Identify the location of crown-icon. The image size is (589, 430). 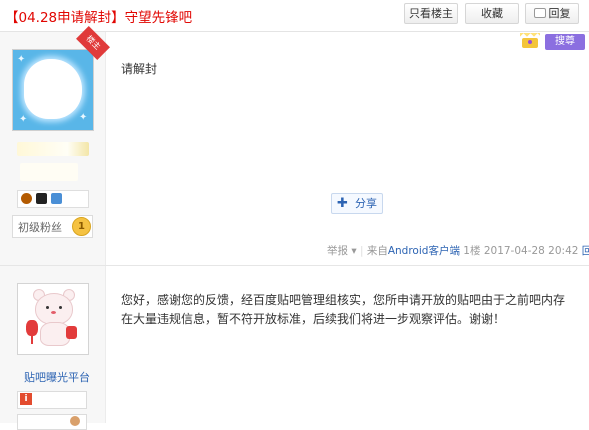
(530, 41).